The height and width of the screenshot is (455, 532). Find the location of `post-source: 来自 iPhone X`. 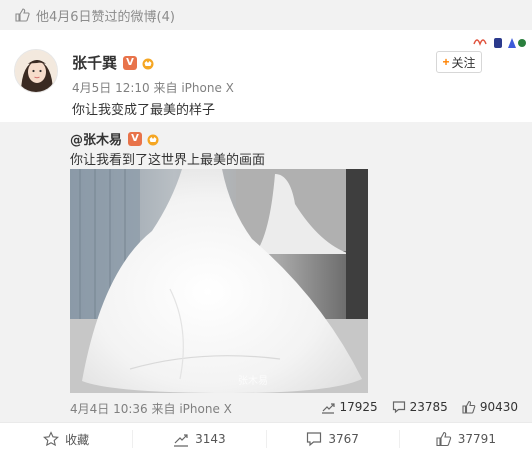

post-source: 来自 iPhone X is located at coordinates (193, 88).